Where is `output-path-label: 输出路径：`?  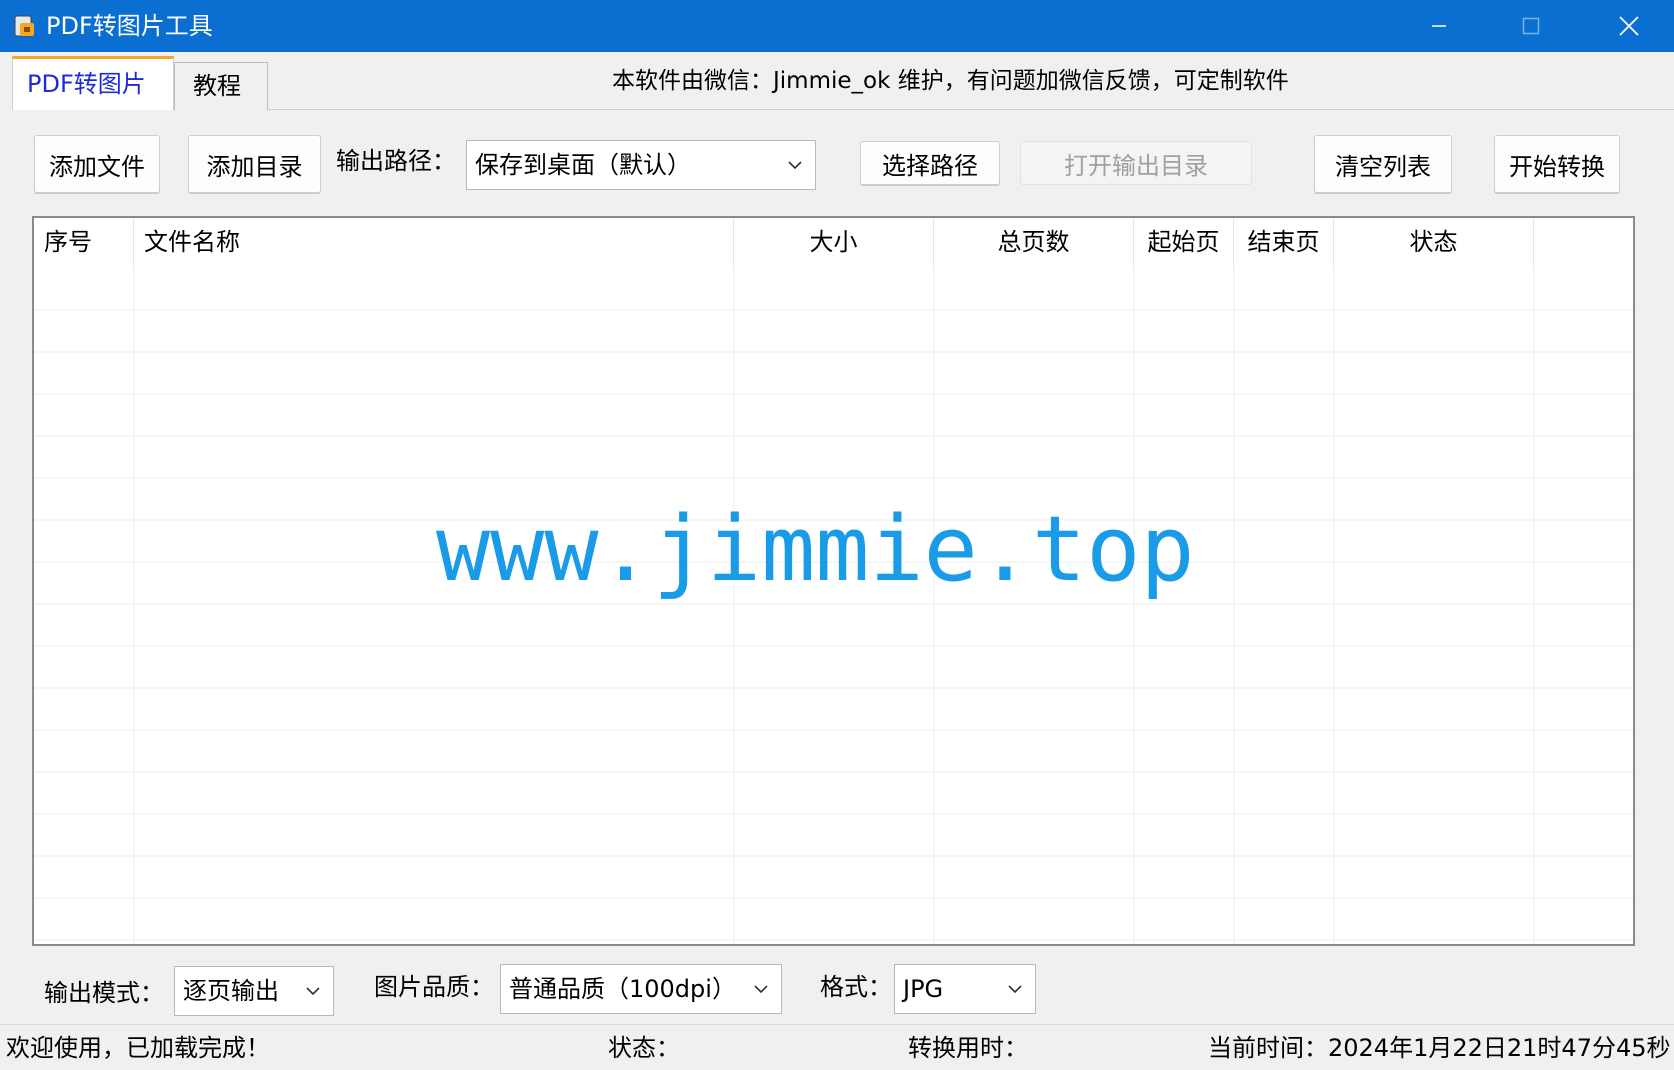 output-path-label: 输出路径： is located at coordinates (396, 161).